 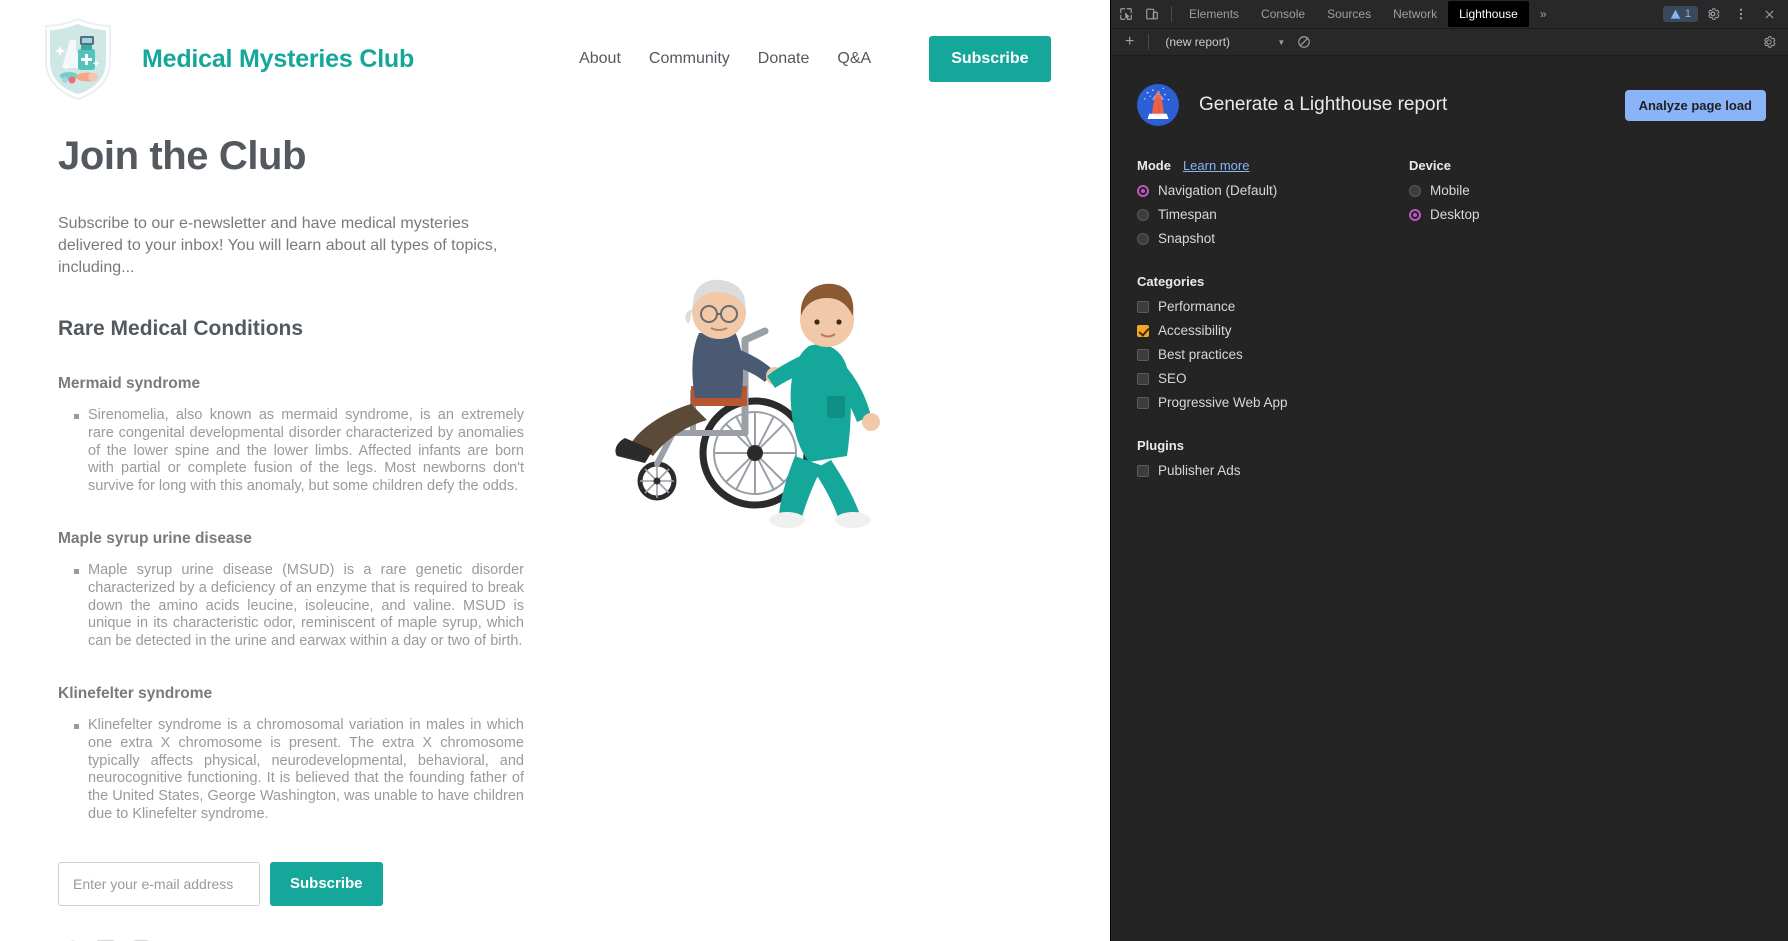 I want to click on analyze-page-load-button: Analyze page load, so click(x=1695, y=105).